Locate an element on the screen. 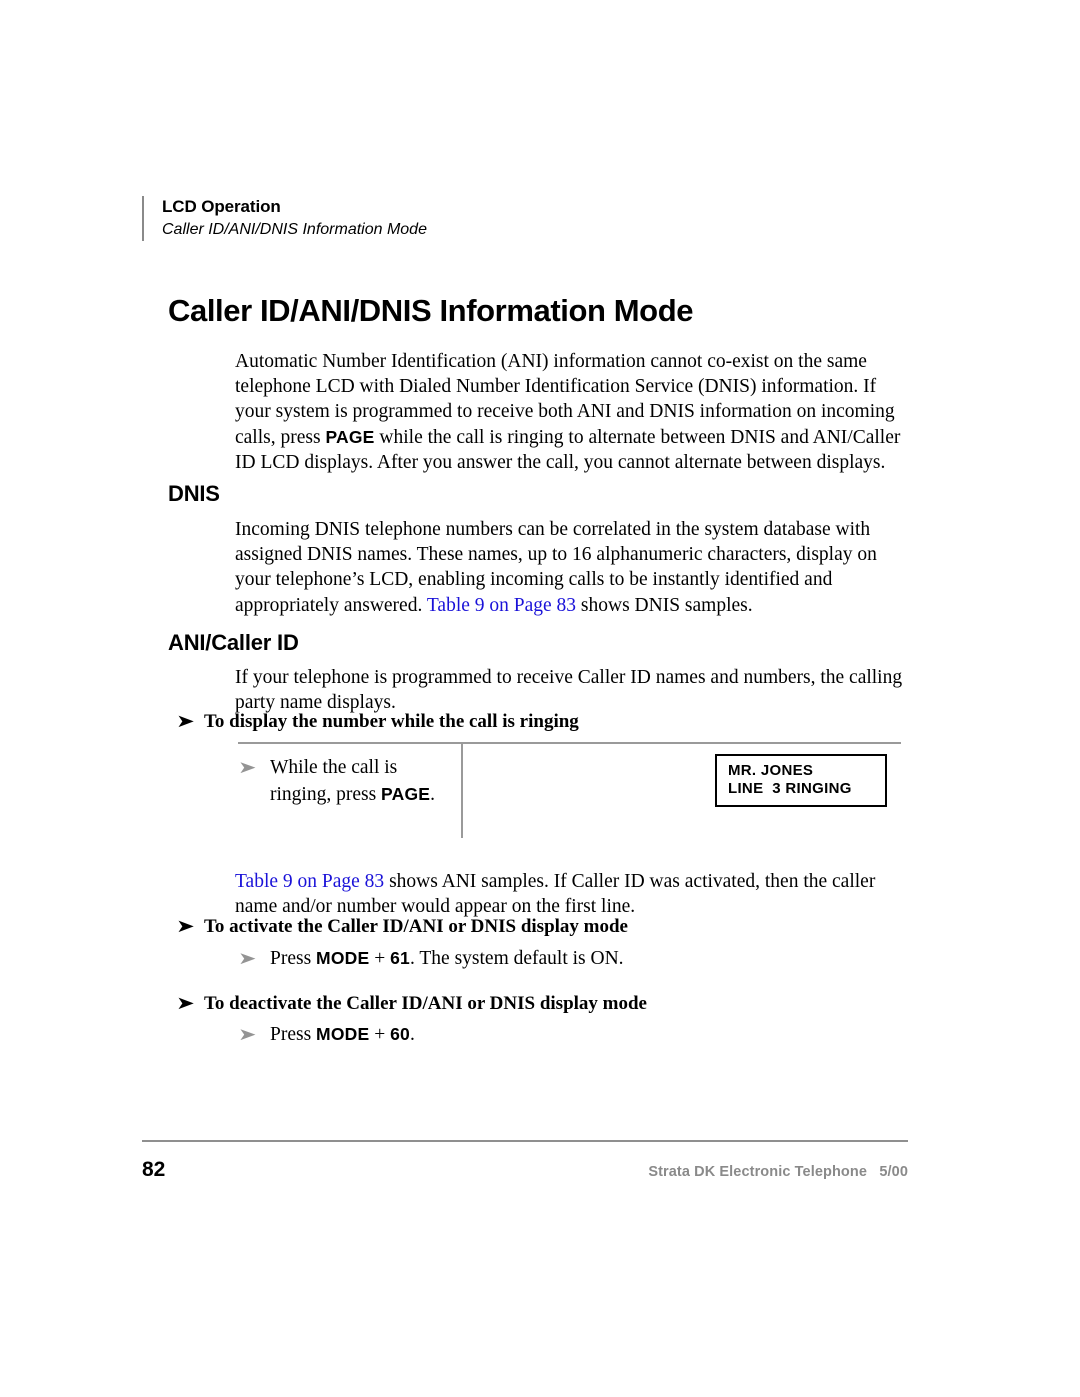  table-column-divider is located at coordinates (462, 791).